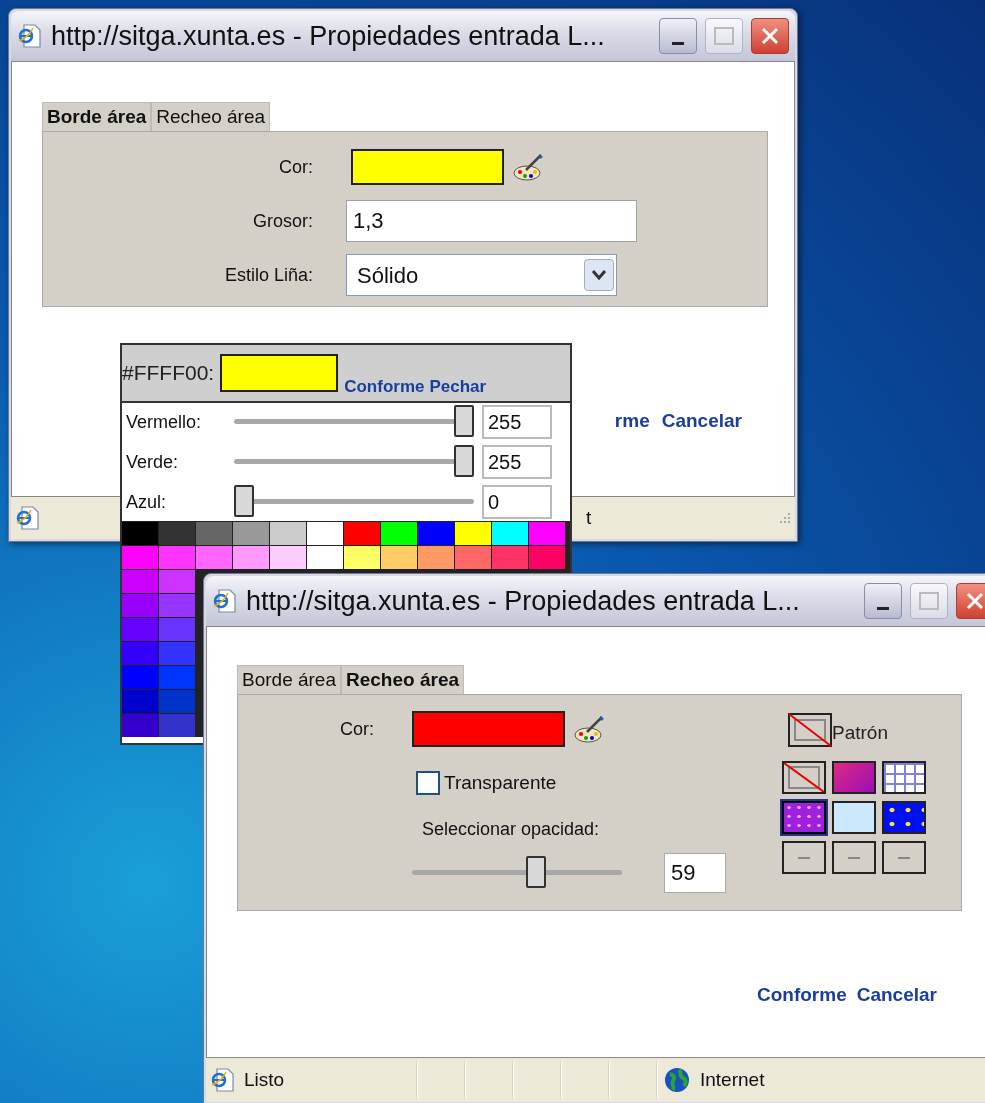 The width and height of the screenshot is (985, 1103). Describe the element at coordinates (589, 517) in the screenshot. I see `status-text: t` at that location.